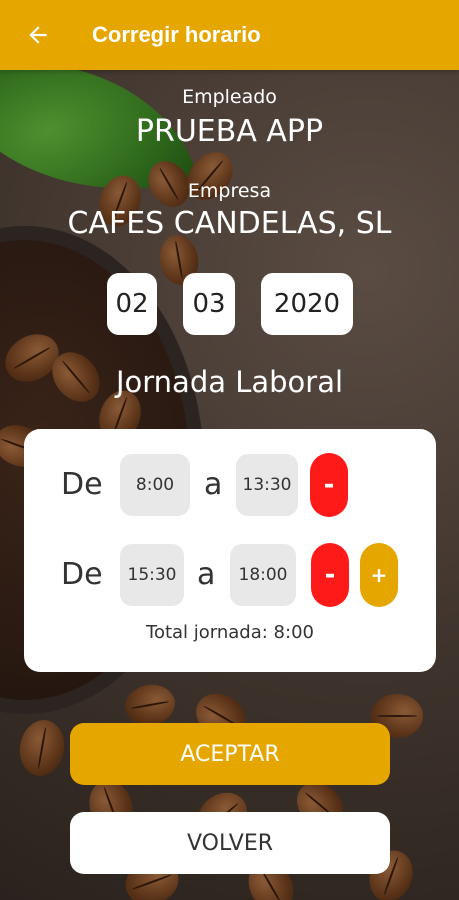  What do you see at coordinates (229, 382) in the screenshot?
I see `section-heading: Jornada Laboral` at bounding box center [229, 382].